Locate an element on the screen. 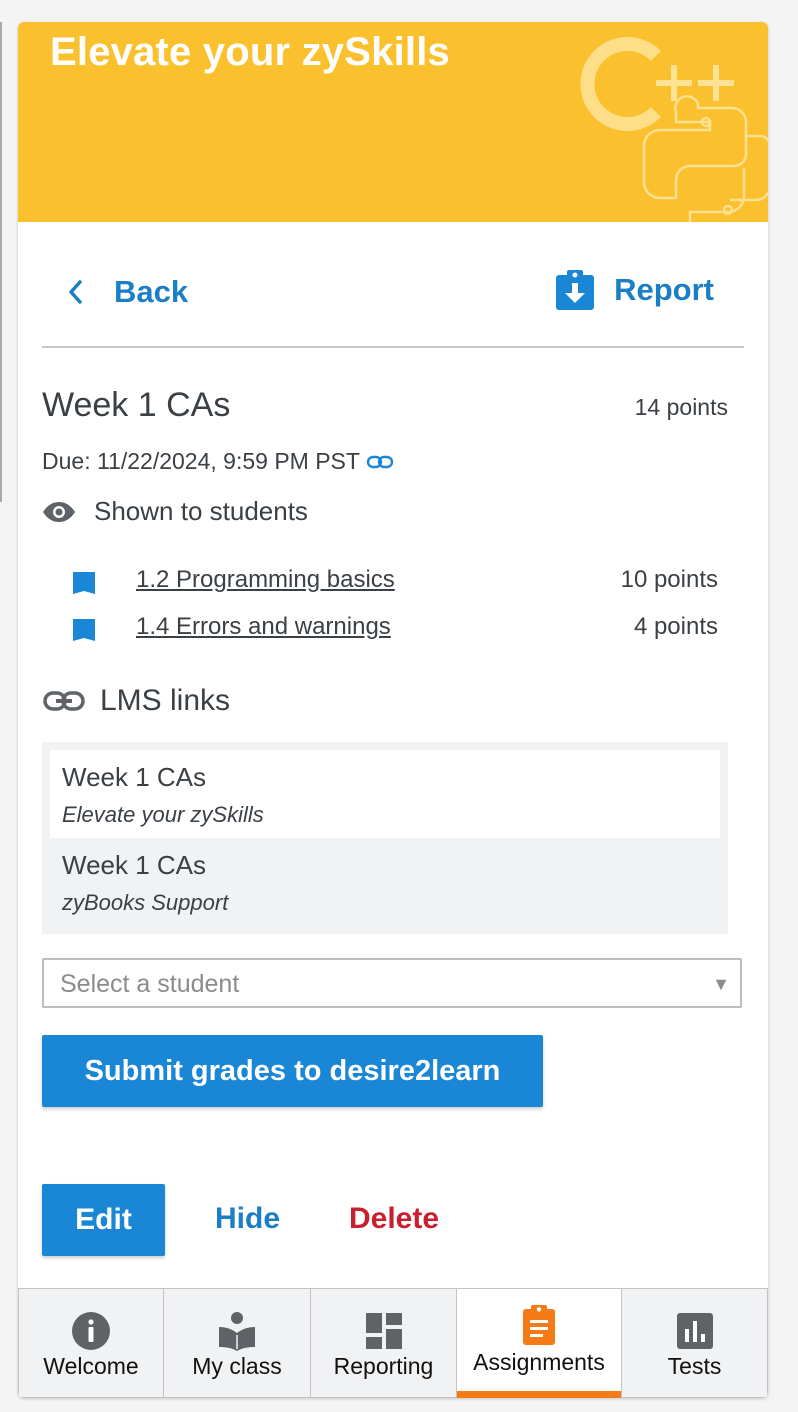  tab-welcome: Welcome is located at coordinates (91, 1343).